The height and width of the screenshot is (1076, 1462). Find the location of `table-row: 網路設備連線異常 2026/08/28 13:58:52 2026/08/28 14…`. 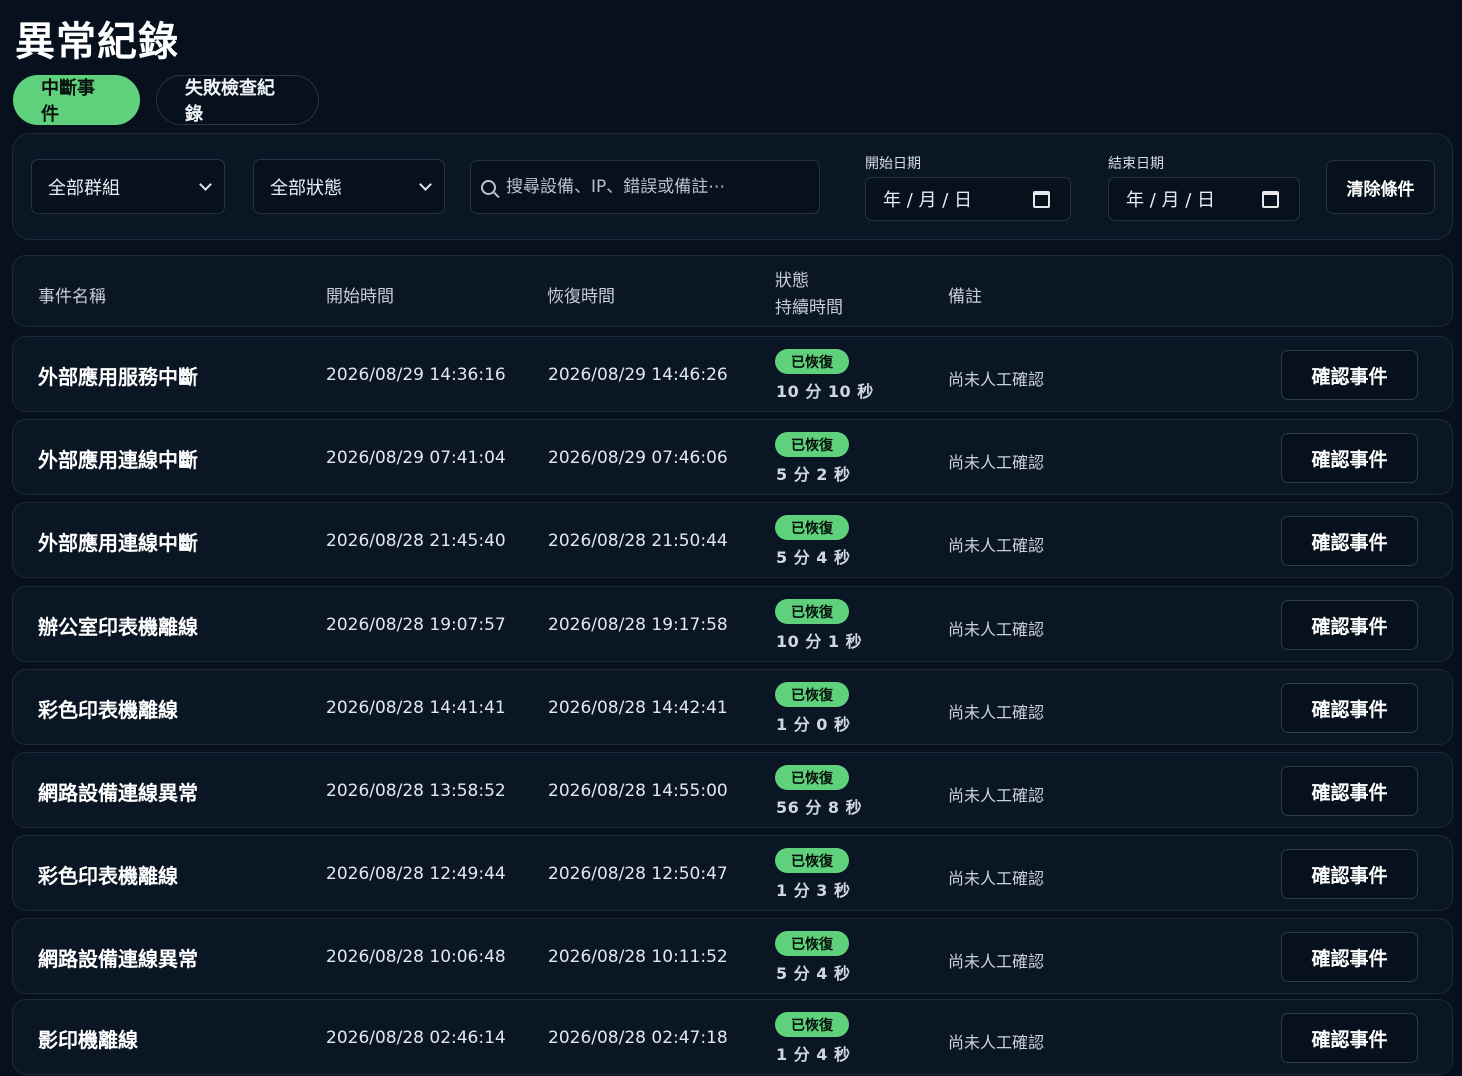

table-row: 網路設備連線異常 2026/08/28 13:58:52 2026/08/28 14… is located at coordinates (732, 790).